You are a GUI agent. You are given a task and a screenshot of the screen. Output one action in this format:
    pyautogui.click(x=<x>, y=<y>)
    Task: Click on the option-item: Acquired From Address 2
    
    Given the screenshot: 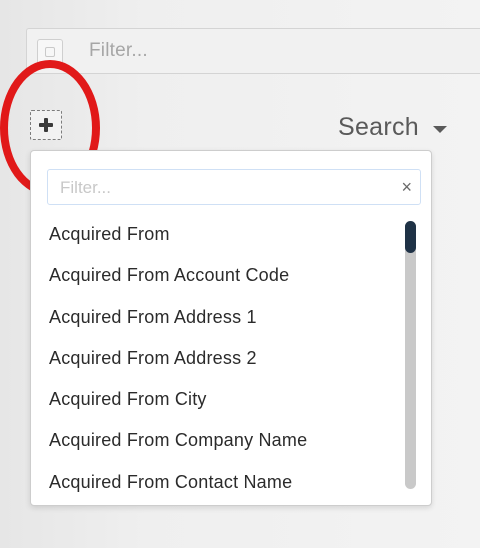 What is the action you would take?
    pyautogui.click(x=216, y=363)
    